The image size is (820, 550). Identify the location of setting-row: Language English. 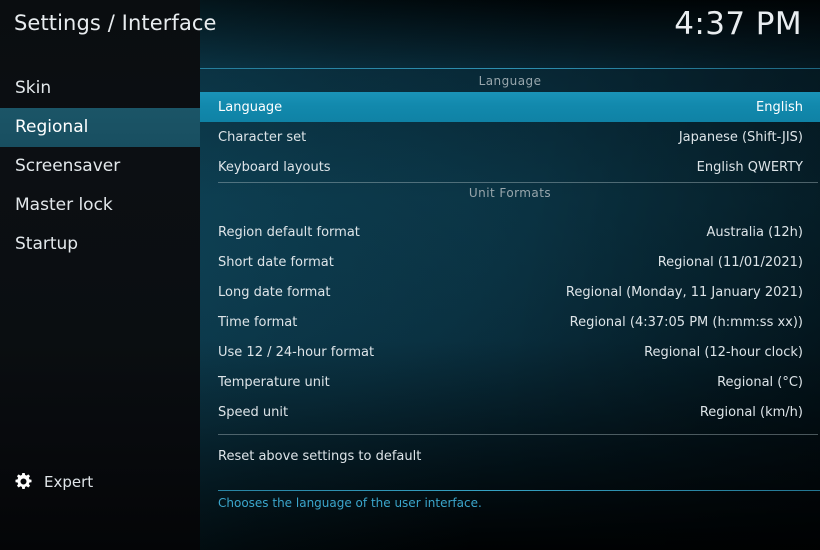
(510, 107).